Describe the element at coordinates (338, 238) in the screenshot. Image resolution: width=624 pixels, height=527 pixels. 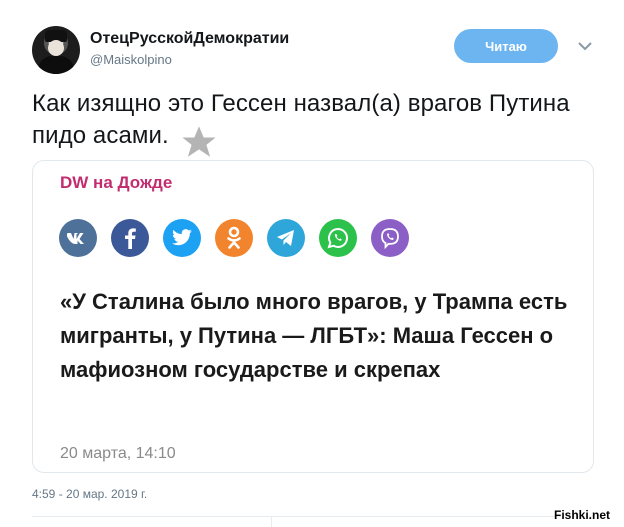
I see `whatsapp-icon` at that location.